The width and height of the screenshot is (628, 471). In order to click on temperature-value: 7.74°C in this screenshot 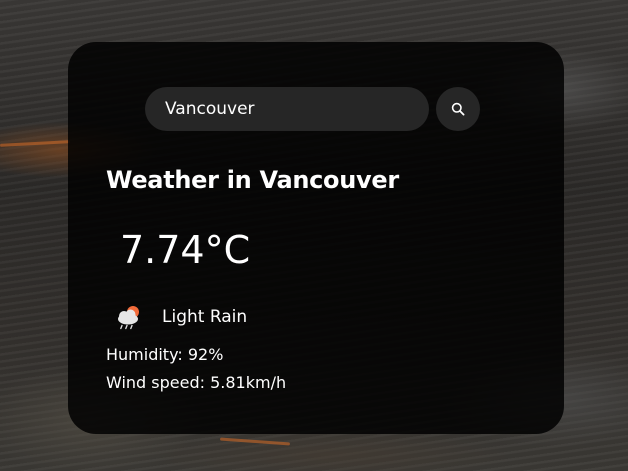, I will do `click(185, 250)`.